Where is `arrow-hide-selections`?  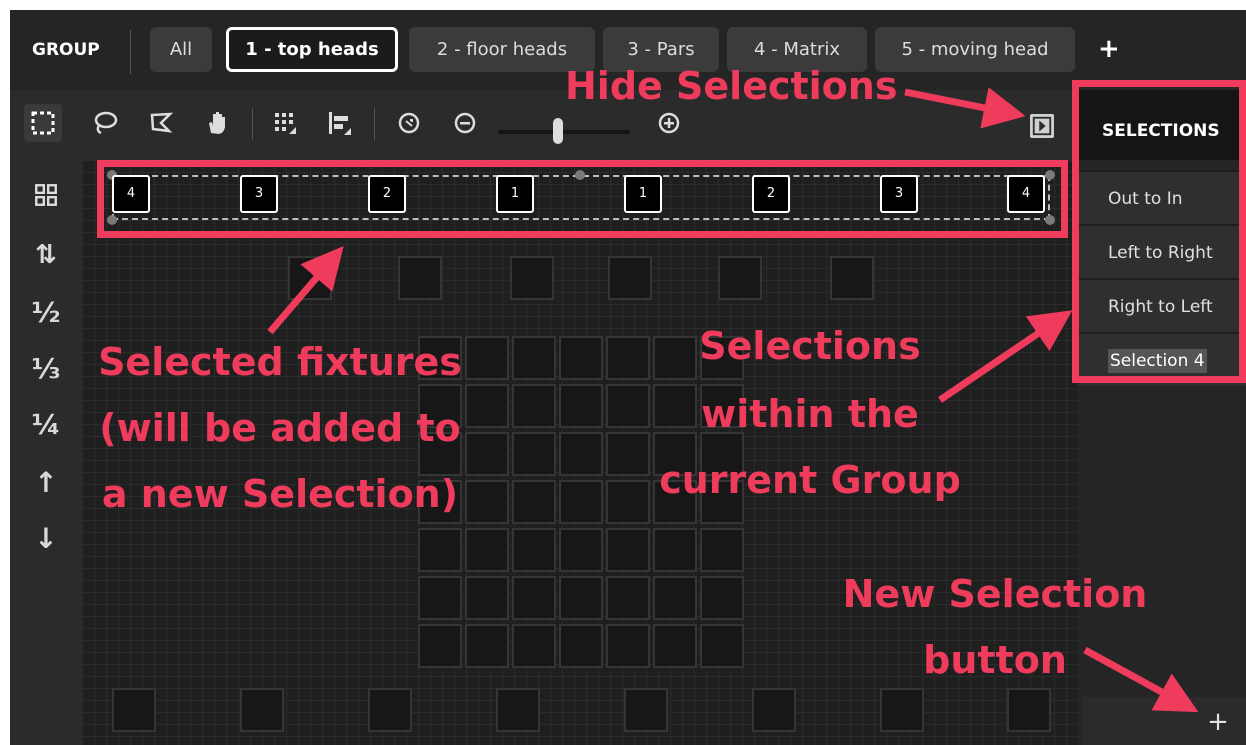 arrow-hide-selections is located at coordinates (965, 108).